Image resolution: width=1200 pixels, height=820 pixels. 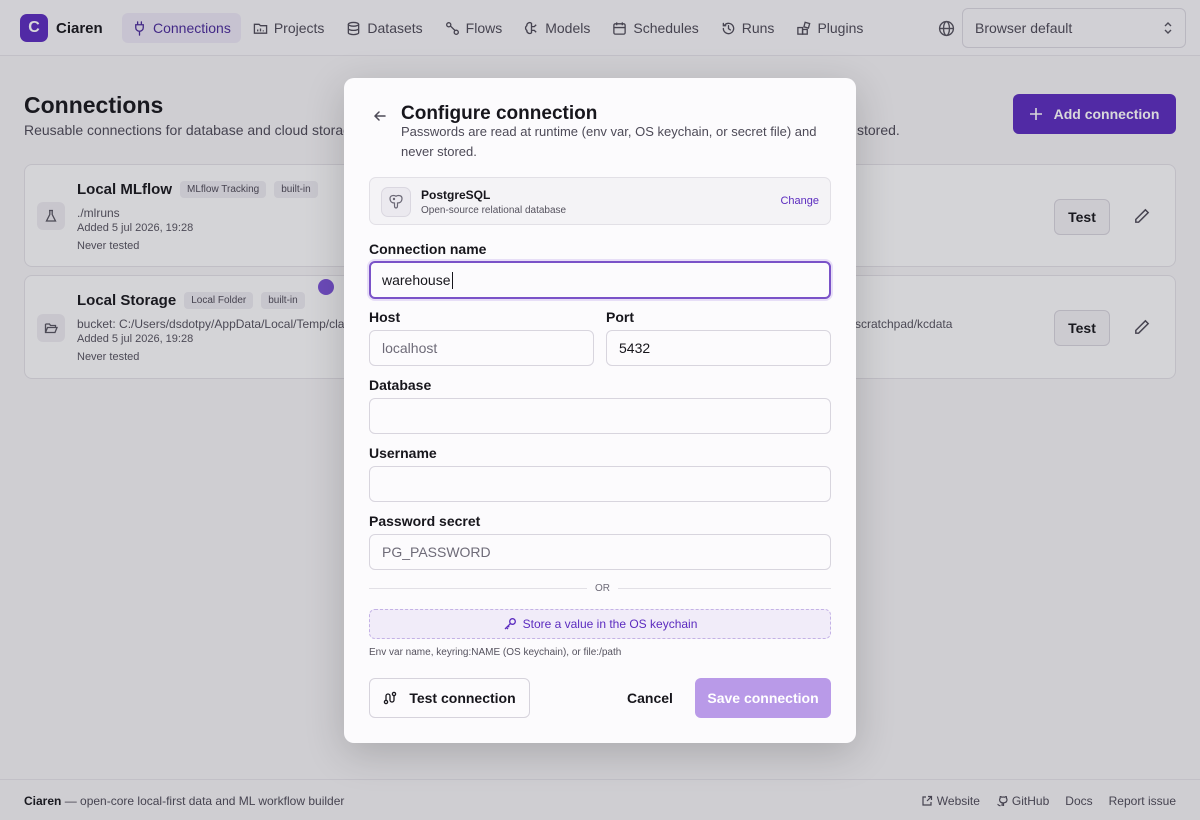 What do you see at coordinates (600, 280) in the screenshot?
I see `connection-name-input: warehouse` at bounding box center [600, 280].